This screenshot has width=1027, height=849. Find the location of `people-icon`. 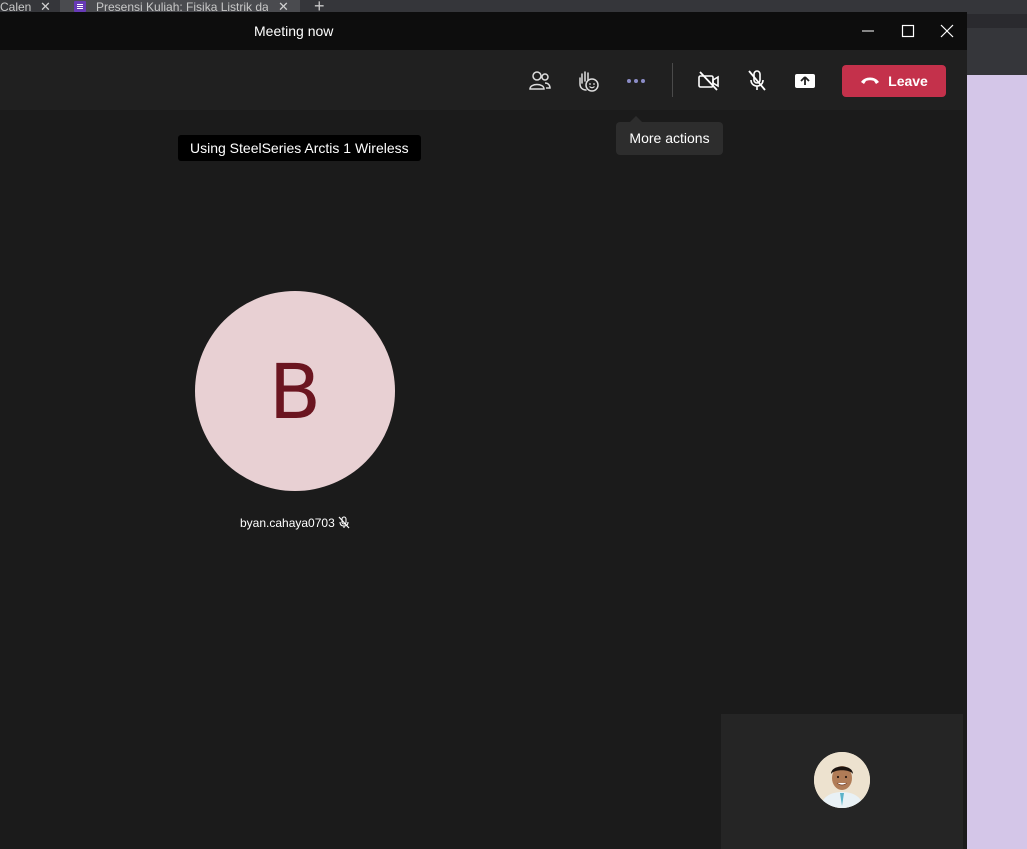

people-icon is located at coordinates (540, 80).